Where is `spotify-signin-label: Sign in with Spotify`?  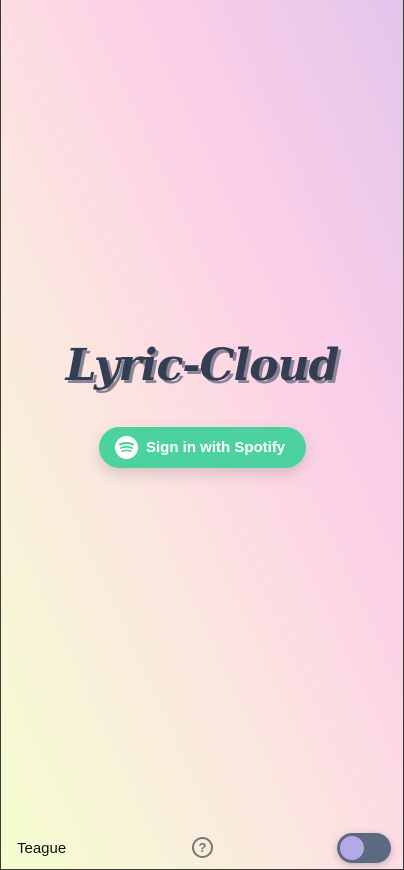 spotify-signin-label: Sign in with Spotify is located at coordinates (216, 447).